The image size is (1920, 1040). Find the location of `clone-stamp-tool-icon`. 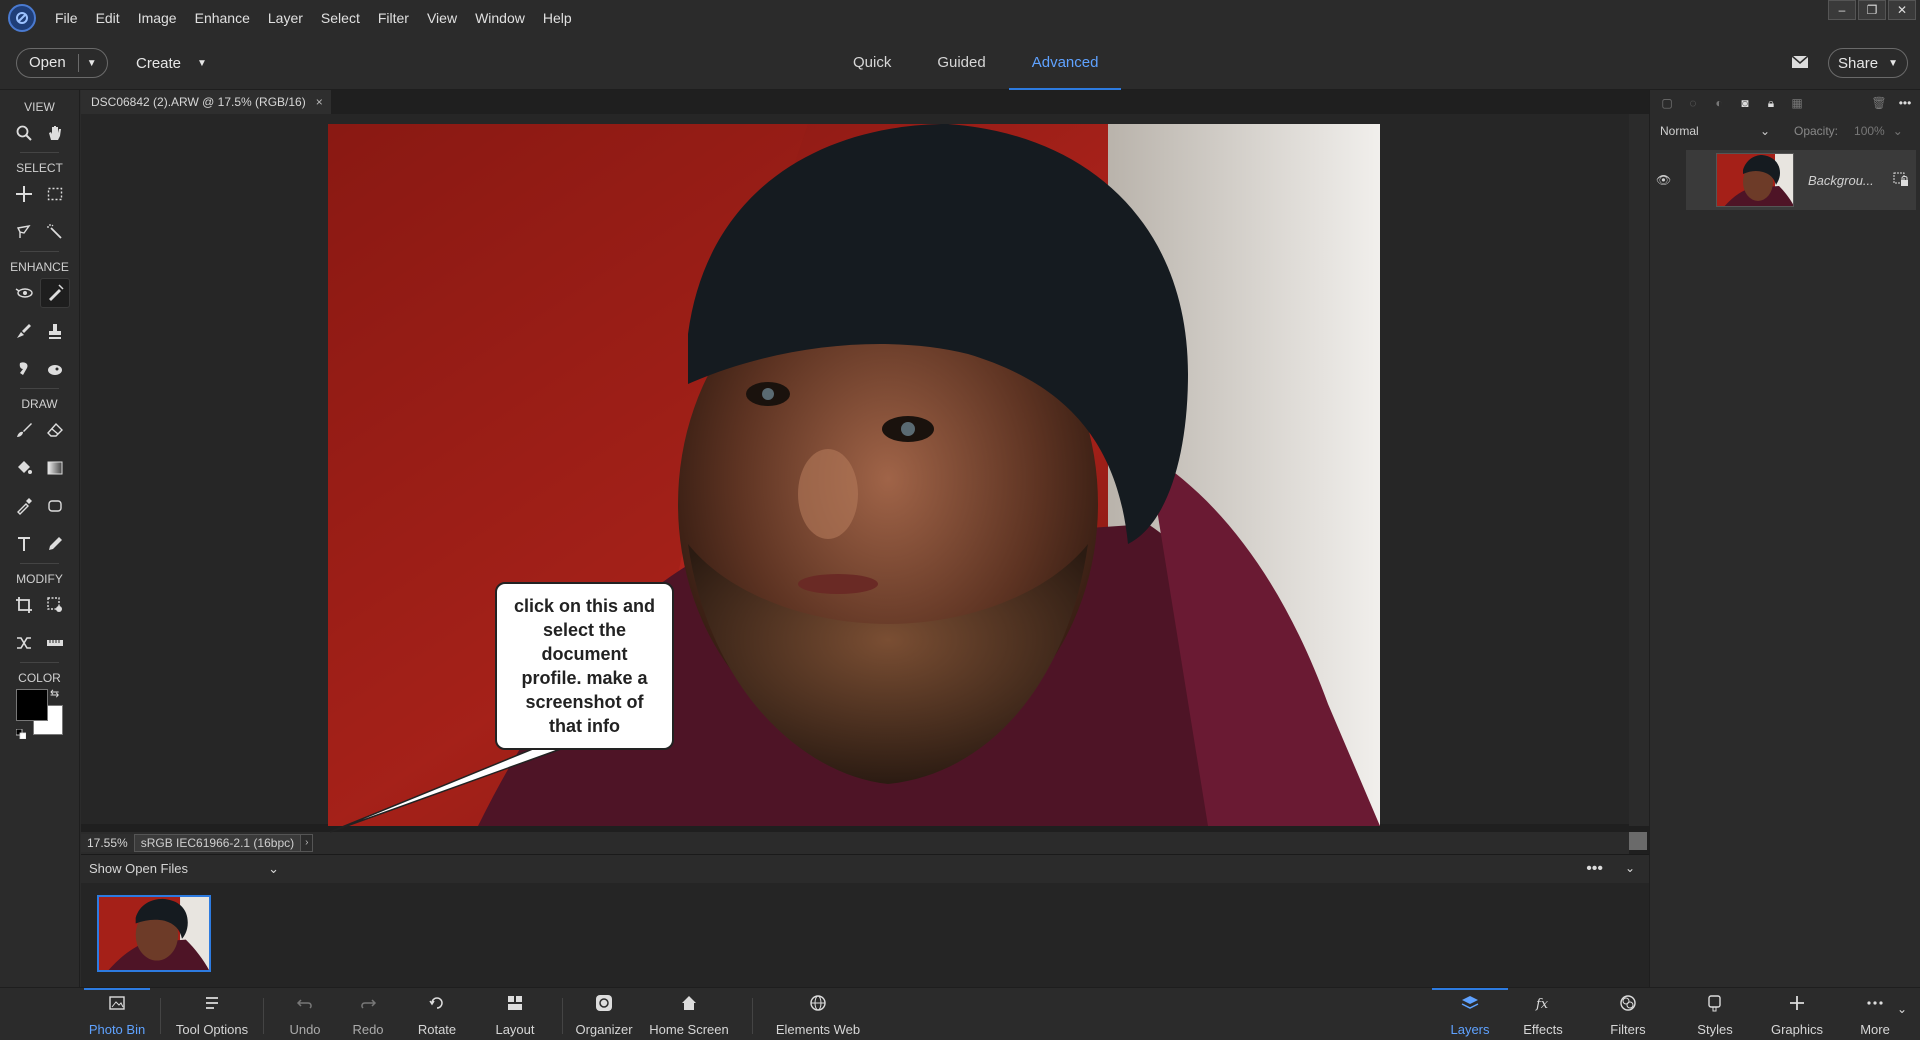

clone-stamp-tool-icon is located at coordinates (55, 331).